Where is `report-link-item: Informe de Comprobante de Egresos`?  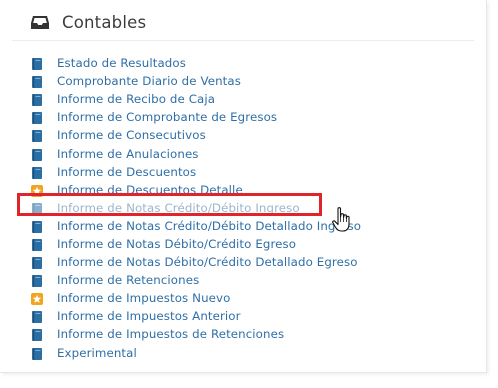
report-link-item: Informe de Comprobante de Egresos is located at coordinates (195, 117).